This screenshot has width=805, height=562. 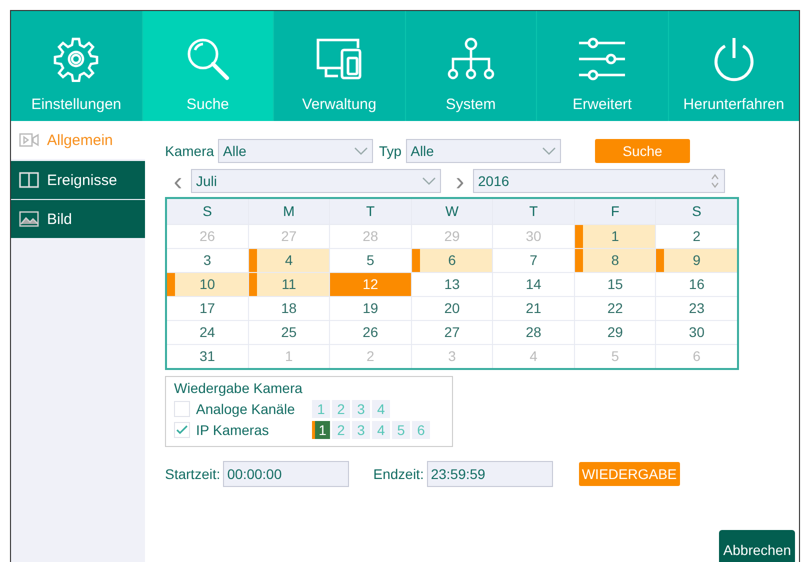 What do you see at coordinates (296, 151) in the screenshot?
I see `camera-select: Alle` at bounding box center [296, 151].